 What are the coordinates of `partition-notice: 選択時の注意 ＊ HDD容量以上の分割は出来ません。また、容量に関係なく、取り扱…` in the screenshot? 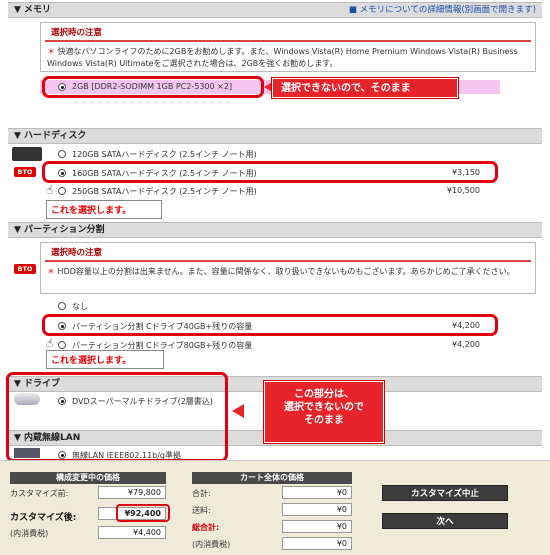 It's located at (288, 268).